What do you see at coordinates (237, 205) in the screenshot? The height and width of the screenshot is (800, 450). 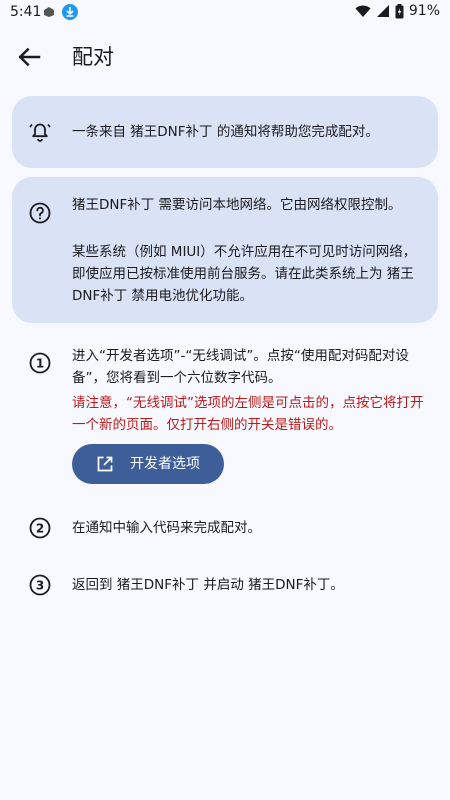 I see `network-permission-text: 猪王DNF补丁 需要访问本地网络。它由网络权限控制。` at bounding box center [237, 205].